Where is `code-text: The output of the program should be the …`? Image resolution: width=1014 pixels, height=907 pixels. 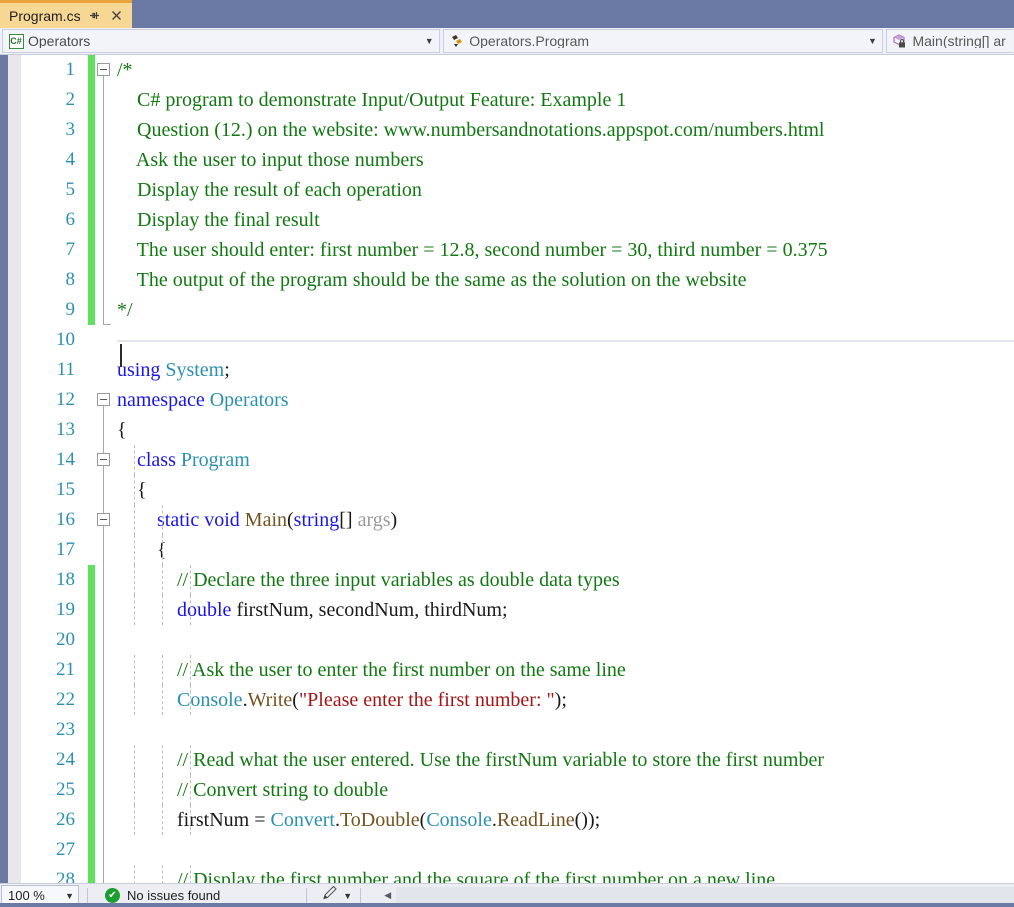
code-text: The output of the program should be the … is located at coordinates (565, 280).